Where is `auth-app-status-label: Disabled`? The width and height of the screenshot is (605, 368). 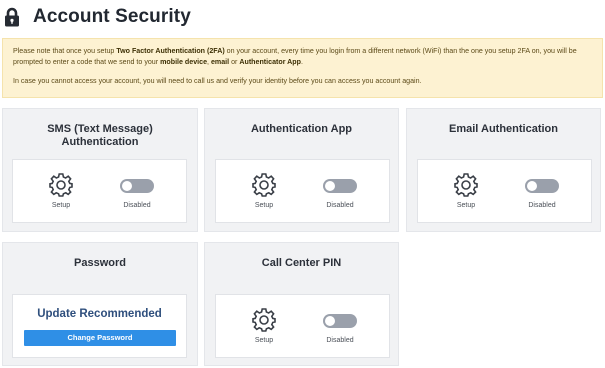 auth-app-status-label: Disabled is located at coordinates (340, 205).